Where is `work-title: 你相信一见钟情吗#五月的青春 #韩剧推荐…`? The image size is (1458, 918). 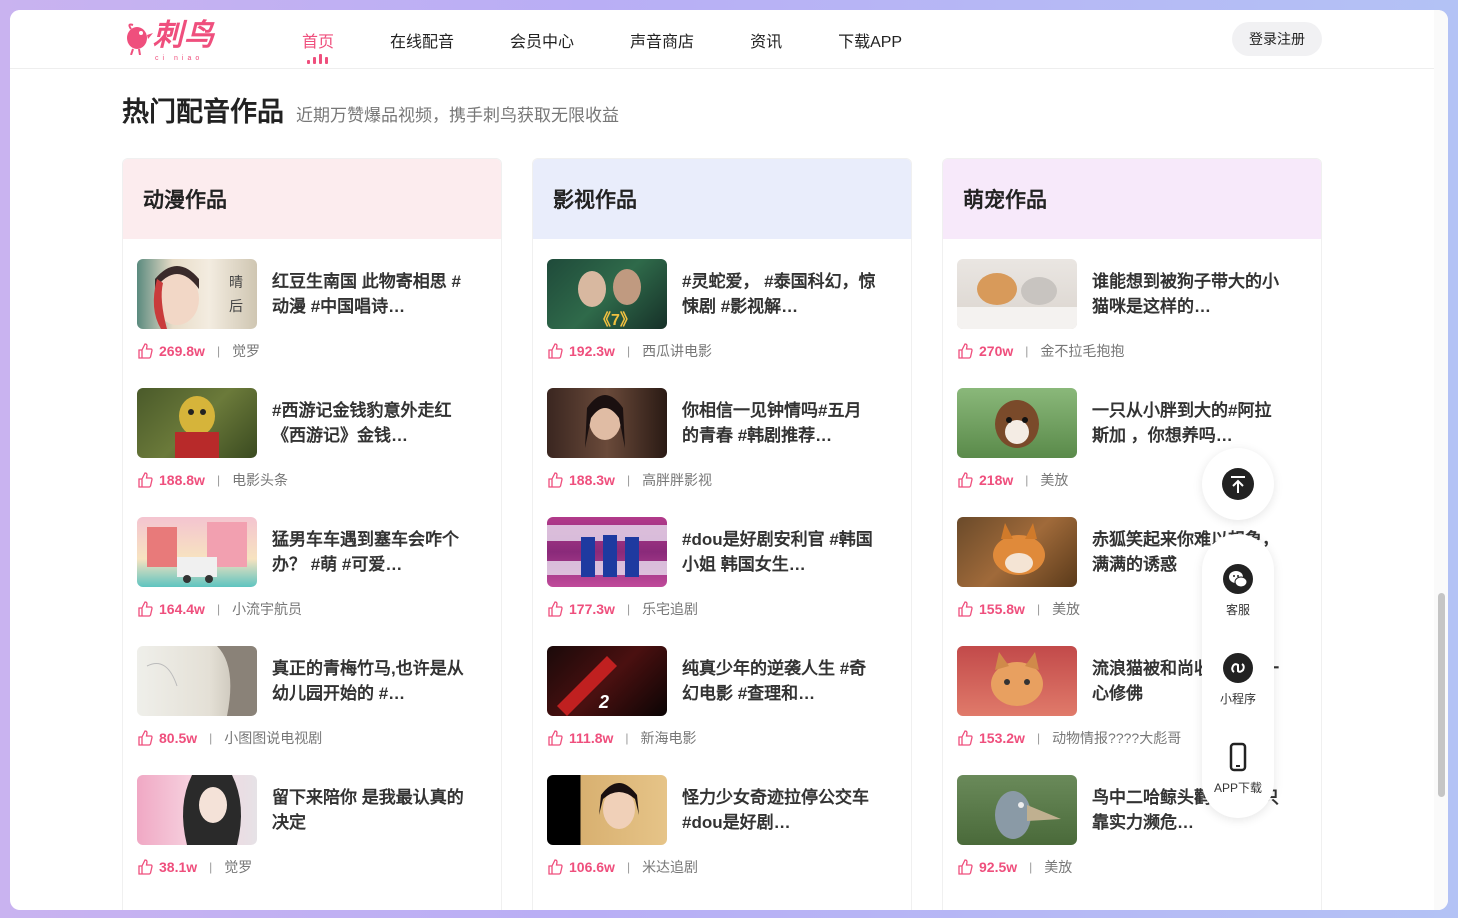
work-title: 你相信一见钟情吗#五月的青春 #韩剧推荐… is located at coordinates (772, 423).